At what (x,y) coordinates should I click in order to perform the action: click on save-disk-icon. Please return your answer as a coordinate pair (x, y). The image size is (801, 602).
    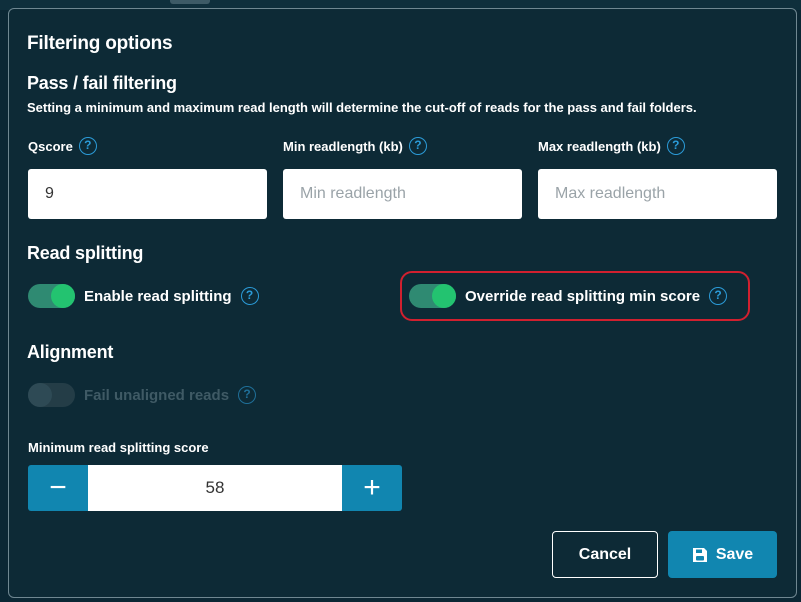
    Looking at the image, I should click on (699, 554).